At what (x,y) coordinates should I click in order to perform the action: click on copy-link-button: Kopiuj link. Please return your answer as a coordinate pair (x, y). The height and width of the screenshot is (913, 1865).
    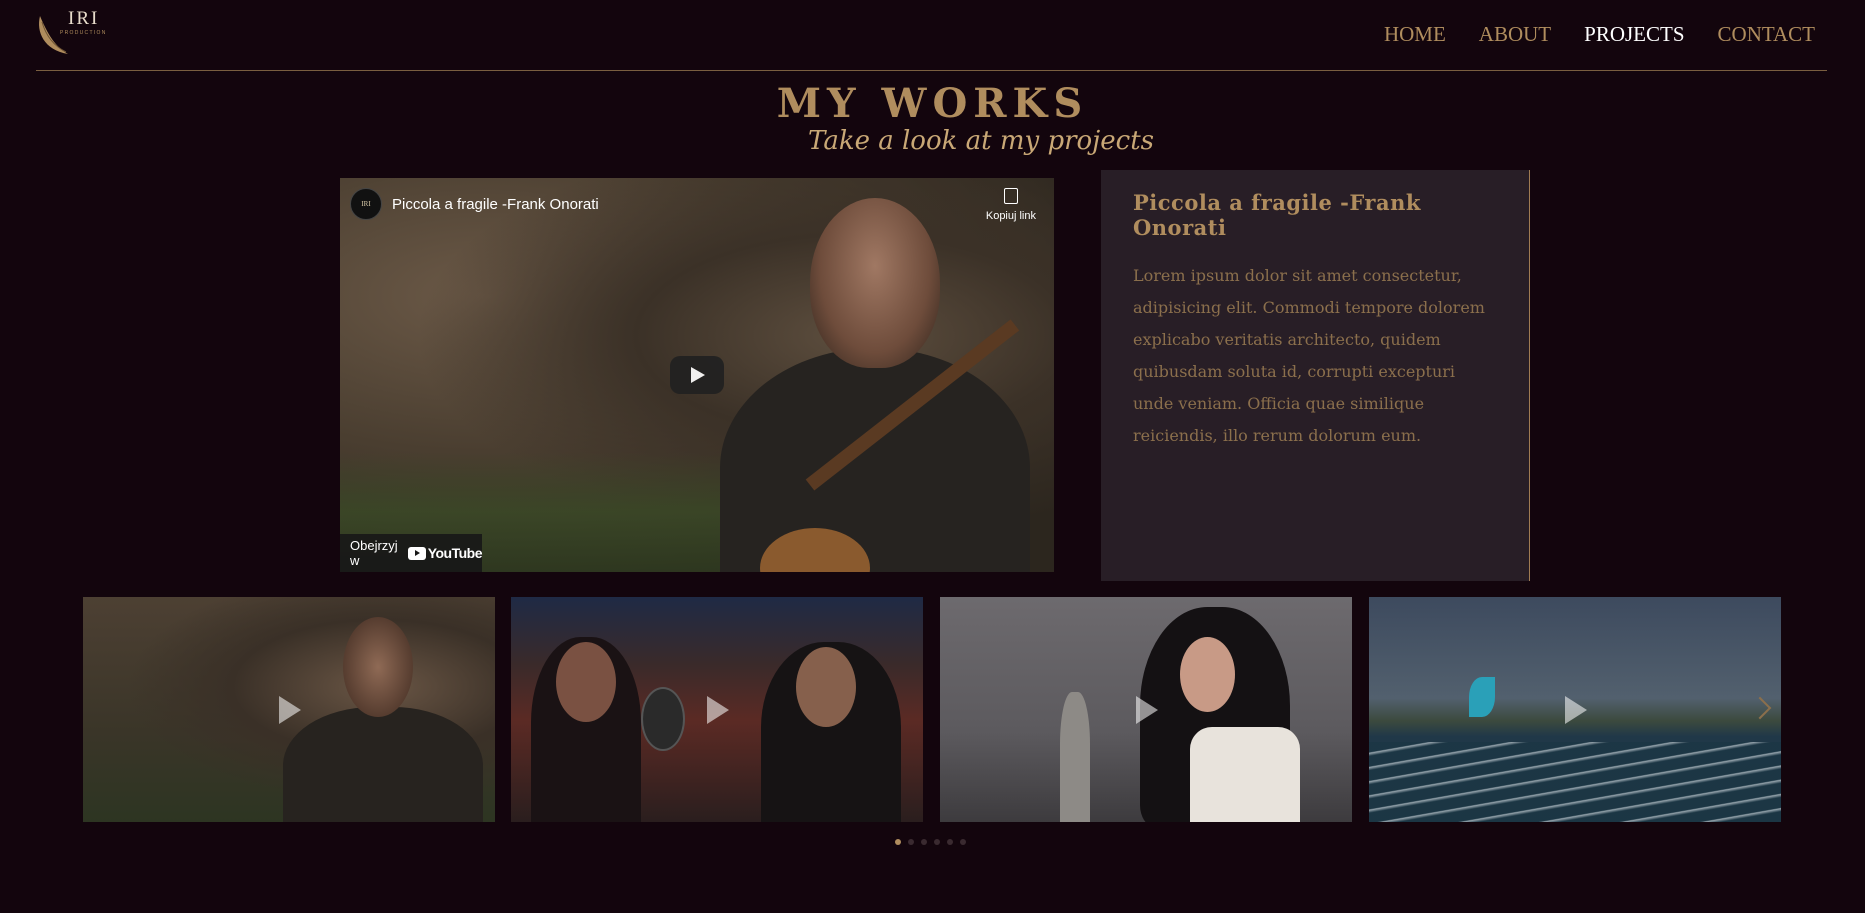
    Looking at the image, I should click on (1011, 205).